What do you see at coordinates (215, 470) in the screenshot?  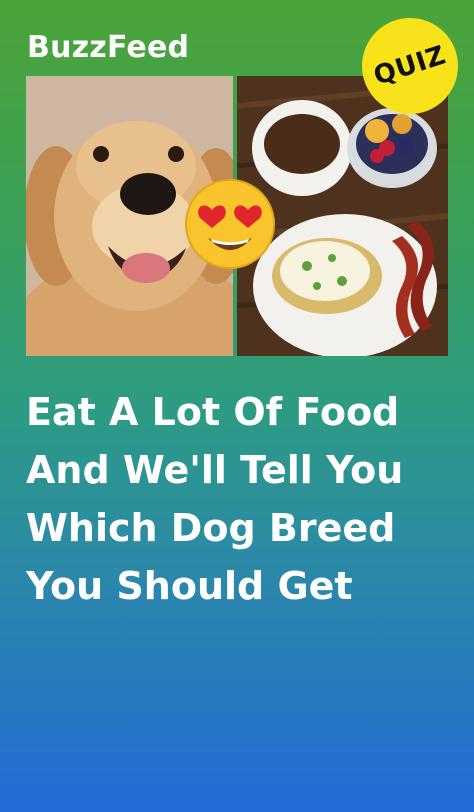 I see `headline-line: And We'll Tell You` at bounding box center [215, 470].